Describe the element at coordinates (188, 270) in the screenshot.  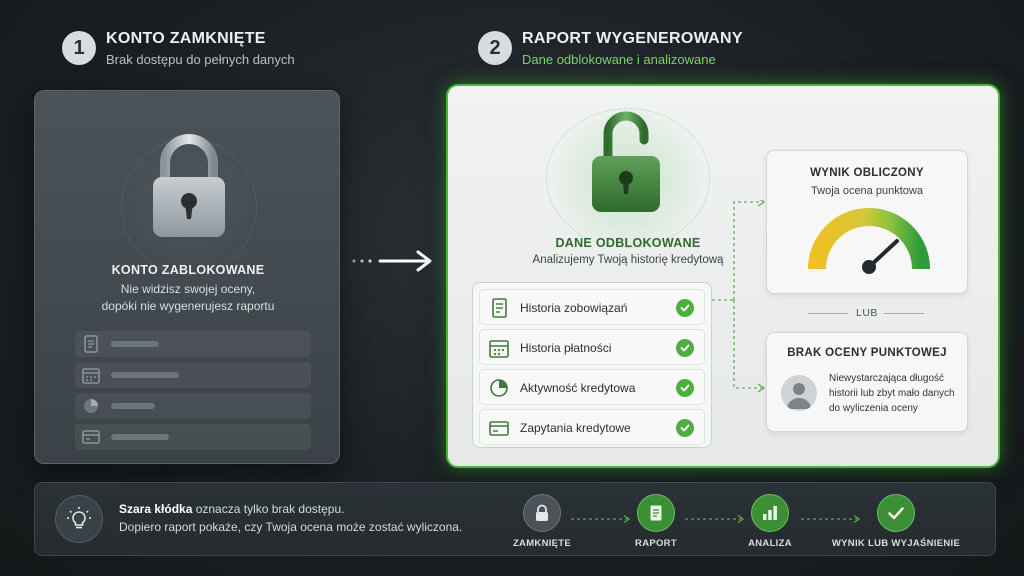
I see `locked-panel-title: KONTO ZABLOKOWANE` at that location.